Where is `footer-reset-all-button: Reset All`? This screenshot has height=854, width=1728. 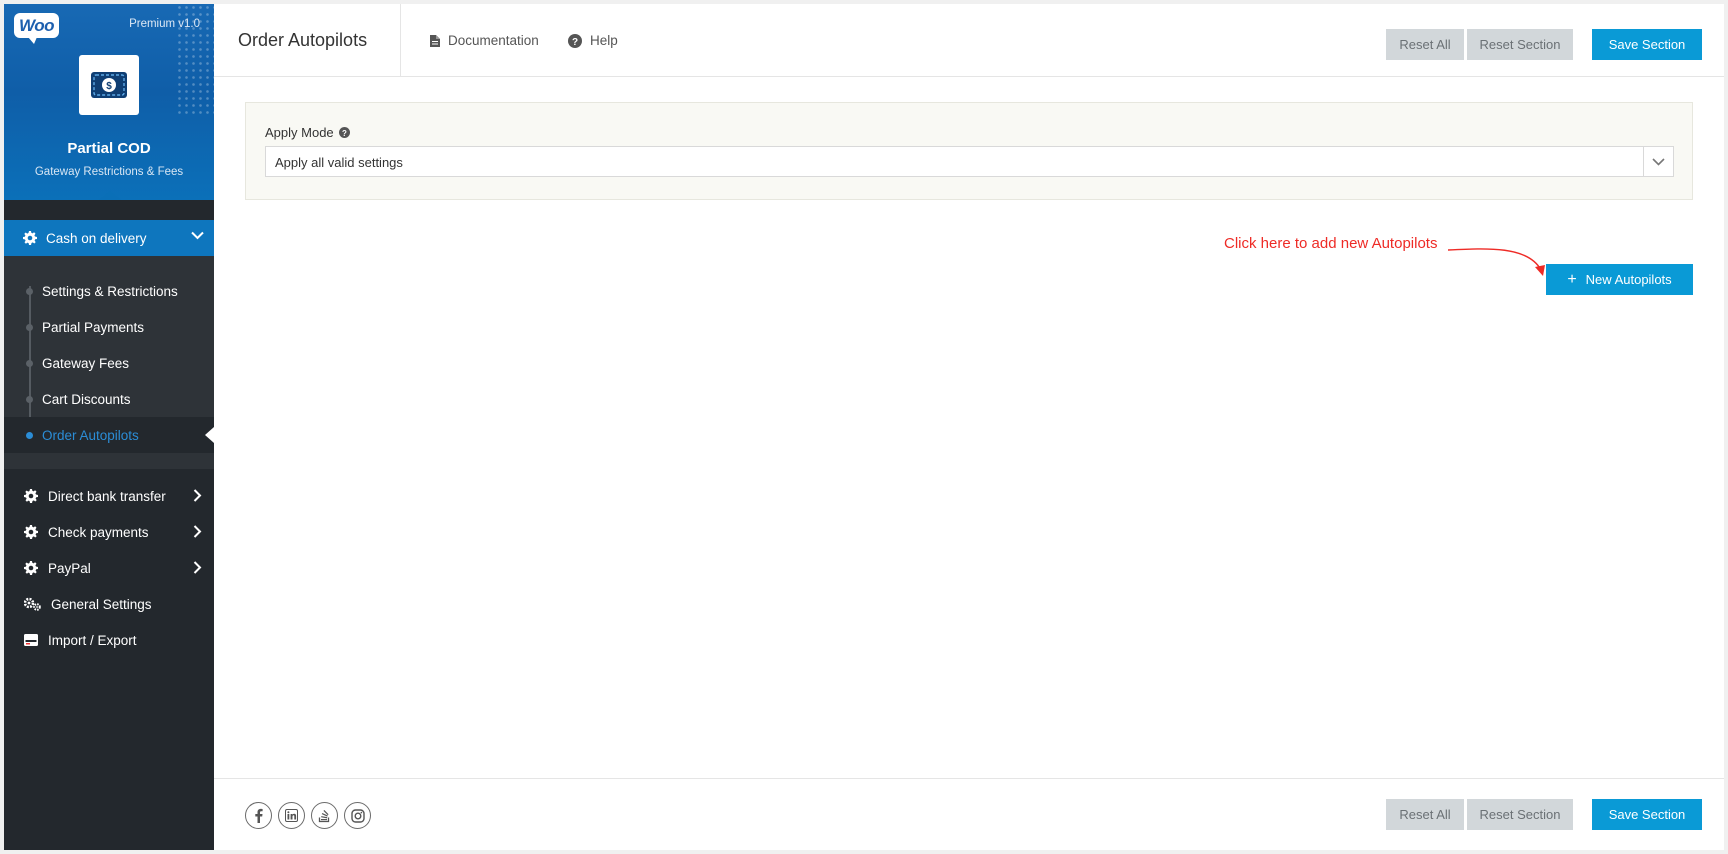
footer-reset-all-button: Reset All is located at coordinates (1425, 814).